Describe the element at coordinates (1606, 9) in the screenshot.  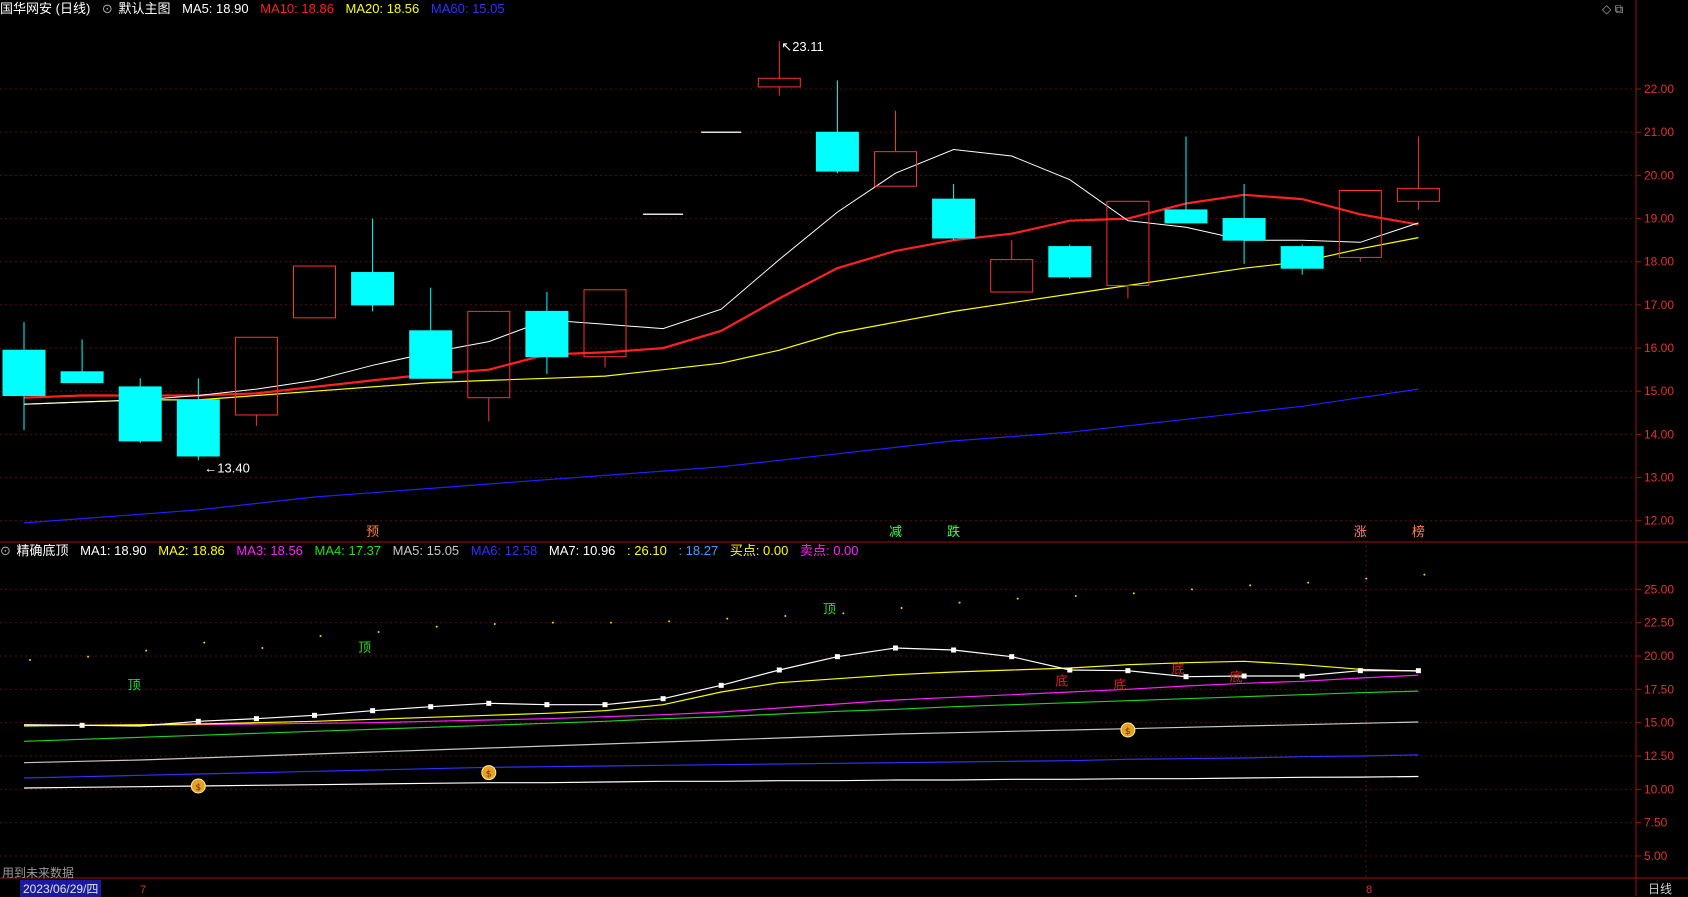
I see `diamond-icon: ◇` at that location.